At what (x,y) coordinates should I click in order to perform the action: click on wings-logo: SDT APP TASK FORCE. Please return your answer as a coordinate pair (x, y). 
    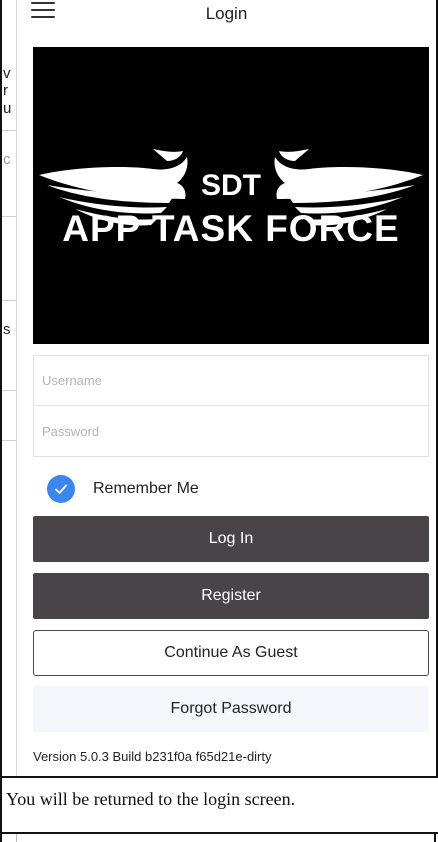
    Looking at the image, I should click on (231, 199).